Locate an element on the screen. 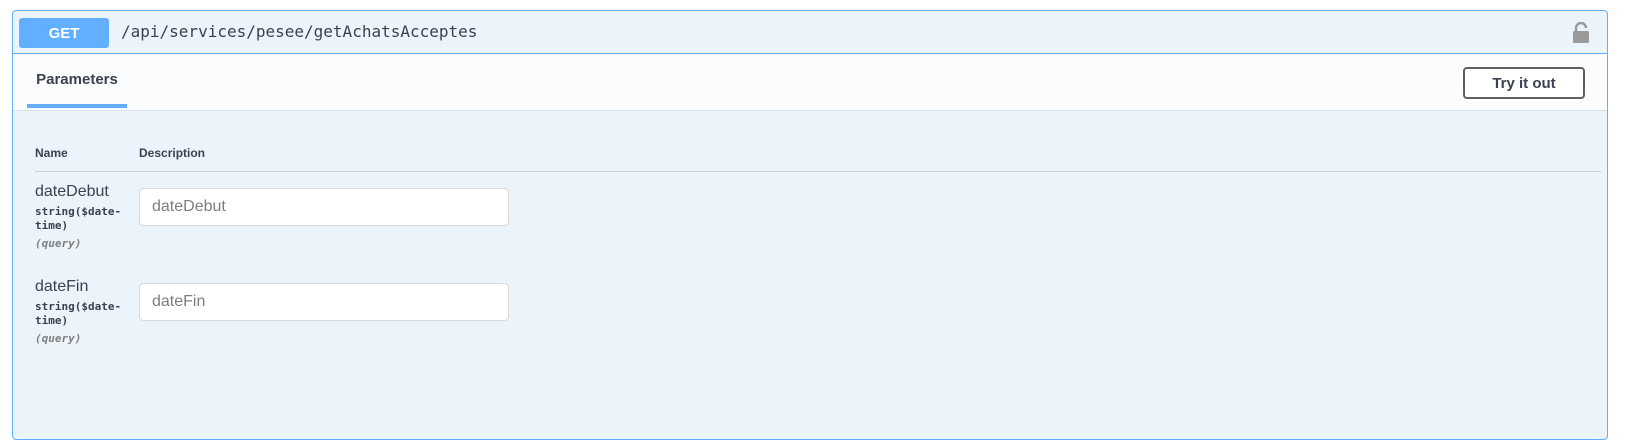 This screenshot has width=1626, height=440. method-badge: GET is located at coordinates (64, 33).